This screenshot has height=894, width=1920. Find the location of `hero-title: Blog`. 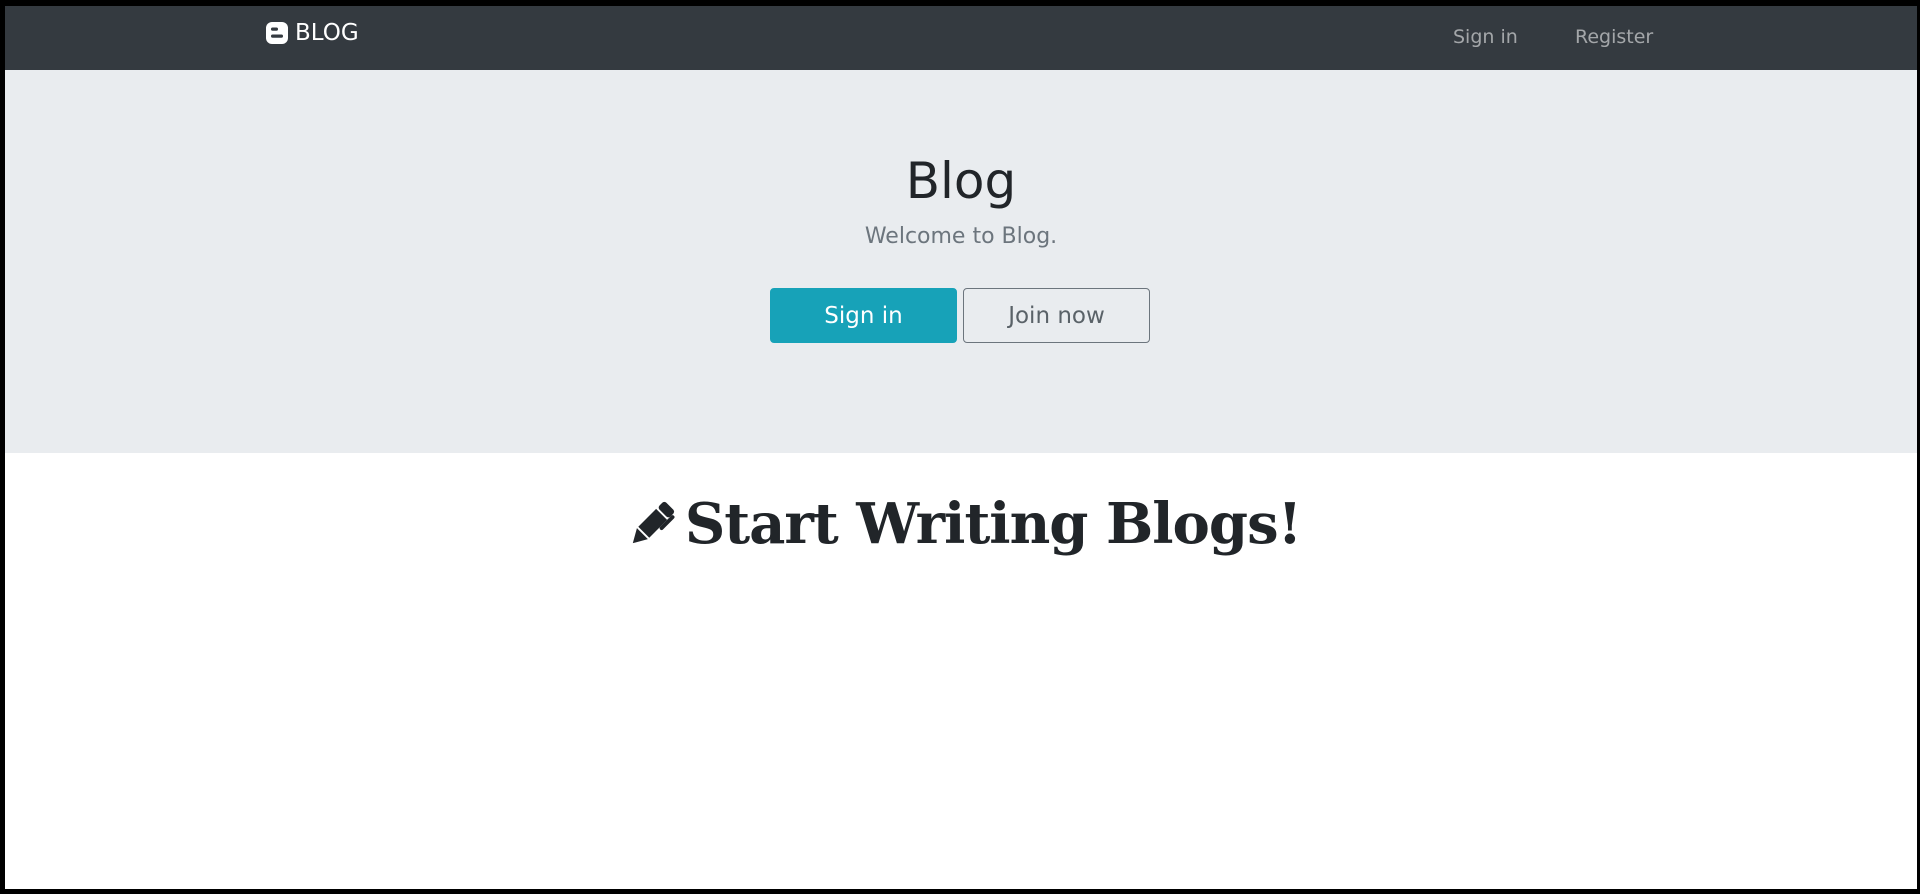

hero-title: Blog is located at coordinates (961, 181).